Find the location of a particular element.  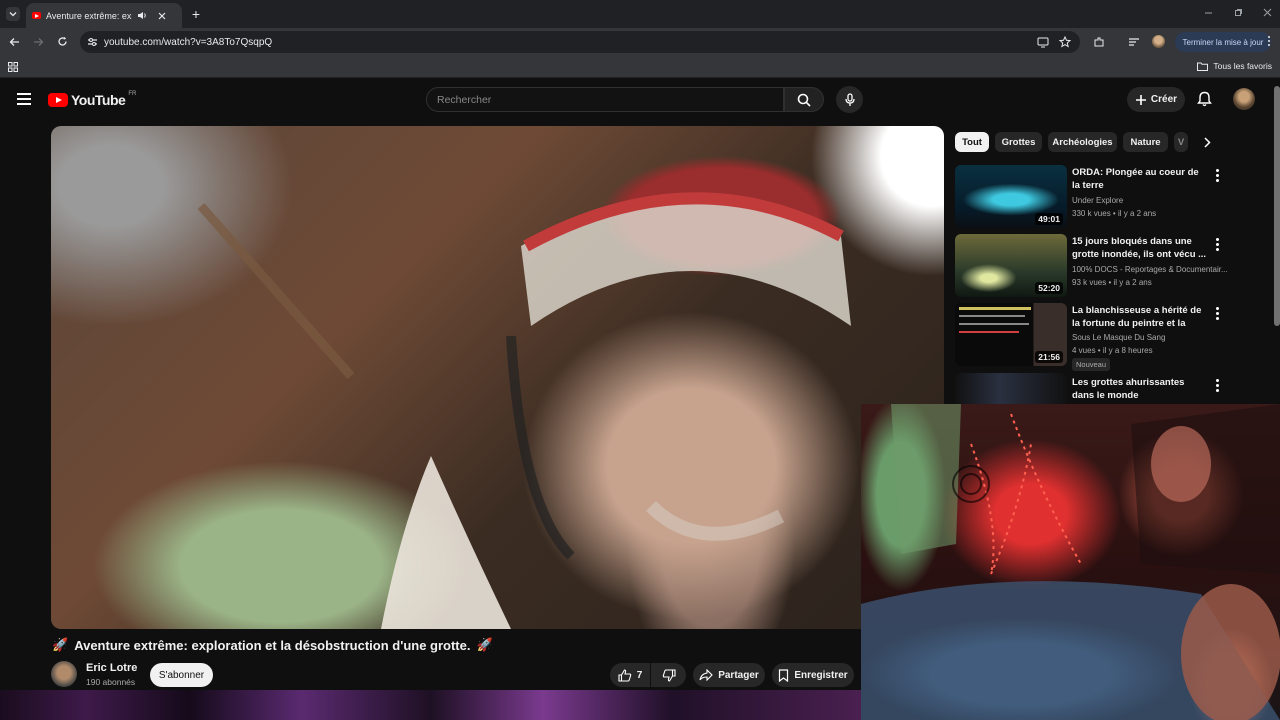

all-bookmarks-label: Tous les favoris is located at coordinates (1242, 66).